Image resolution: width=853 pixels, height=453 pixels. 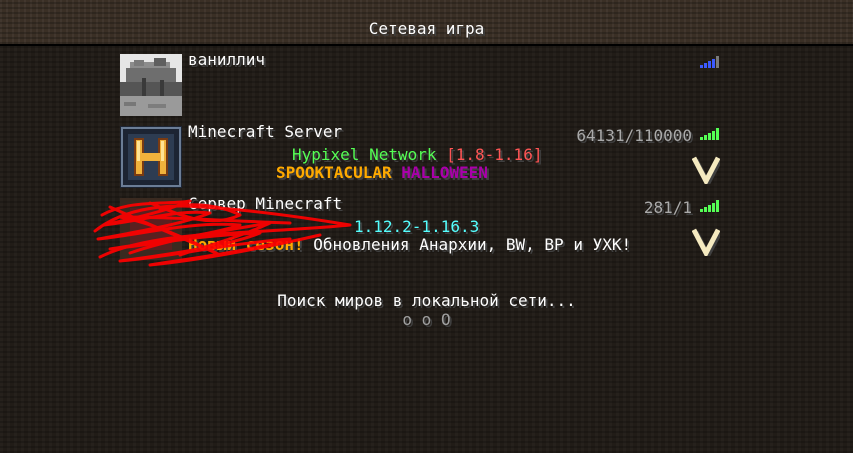 I want to click on motd-line-2: SPOOKTACULAR HALLOWEEN, so click(x=382, y=173).